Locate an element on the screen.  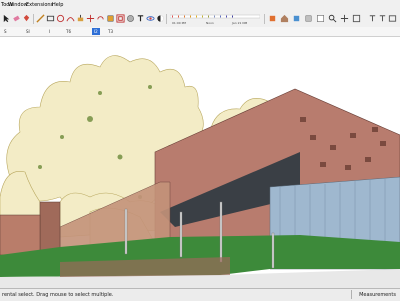
main-toolbar: 01:00 PM Noon Jan 21 NM is located at coordinates (200, 19).